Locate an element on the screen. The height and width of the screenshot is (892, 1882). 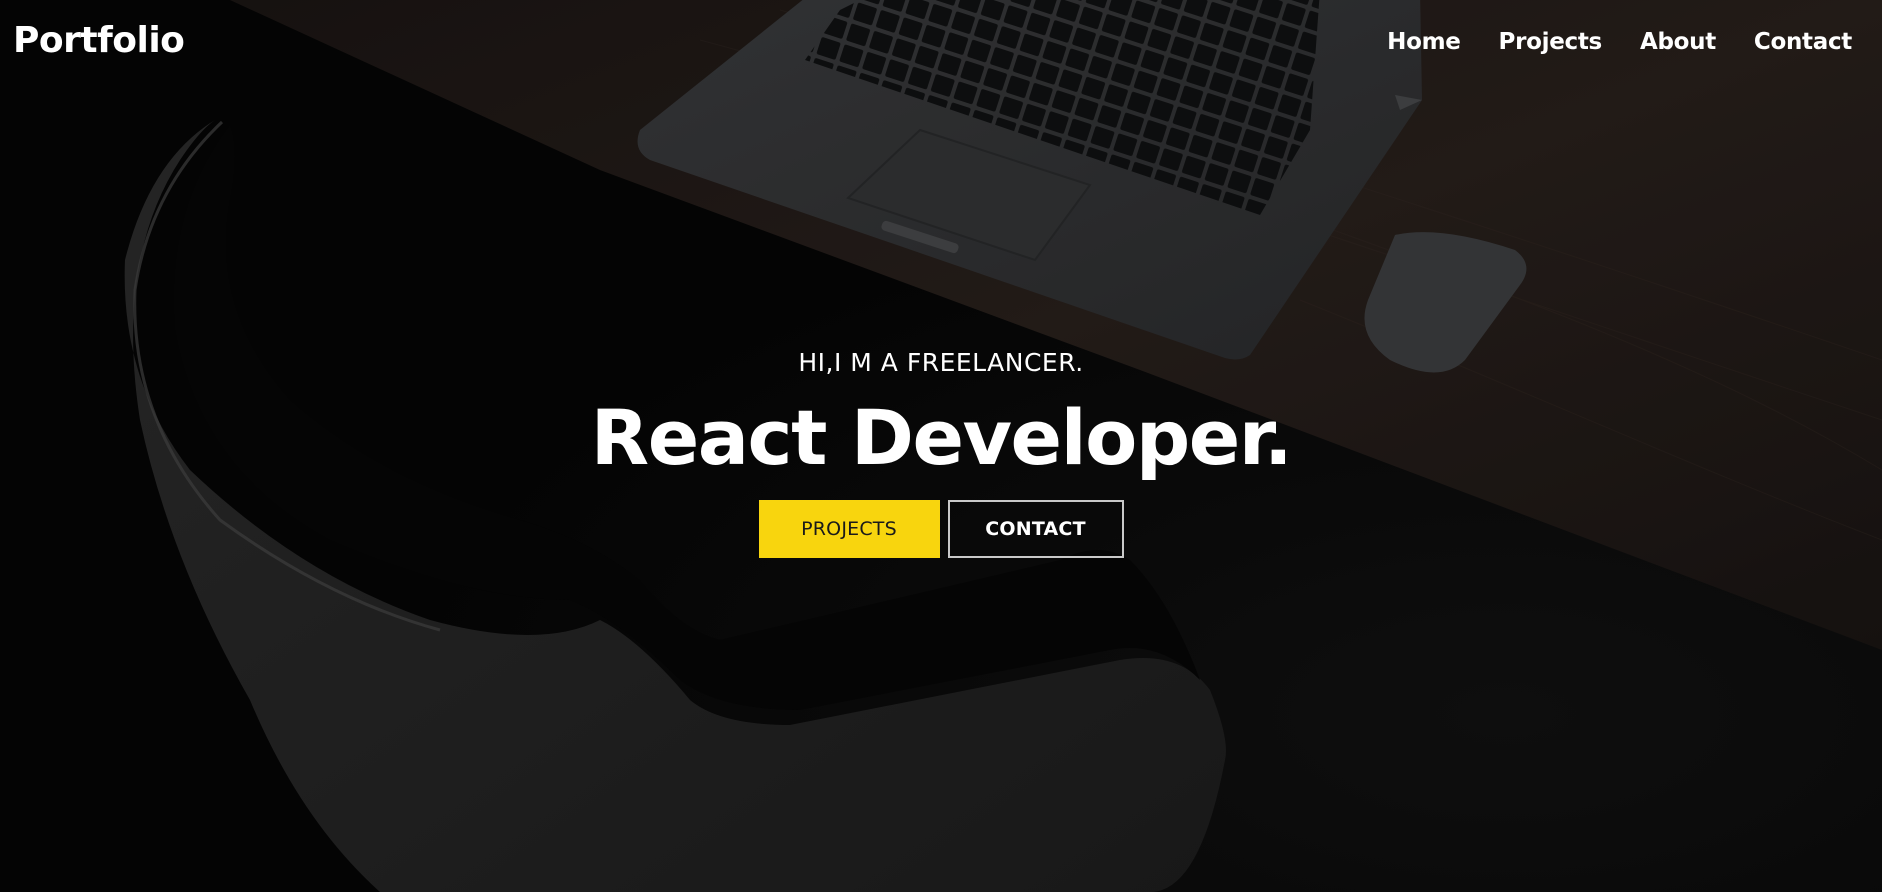
navbar: Portfolio Home Projects About Contact is located at coordinates (941, 42).